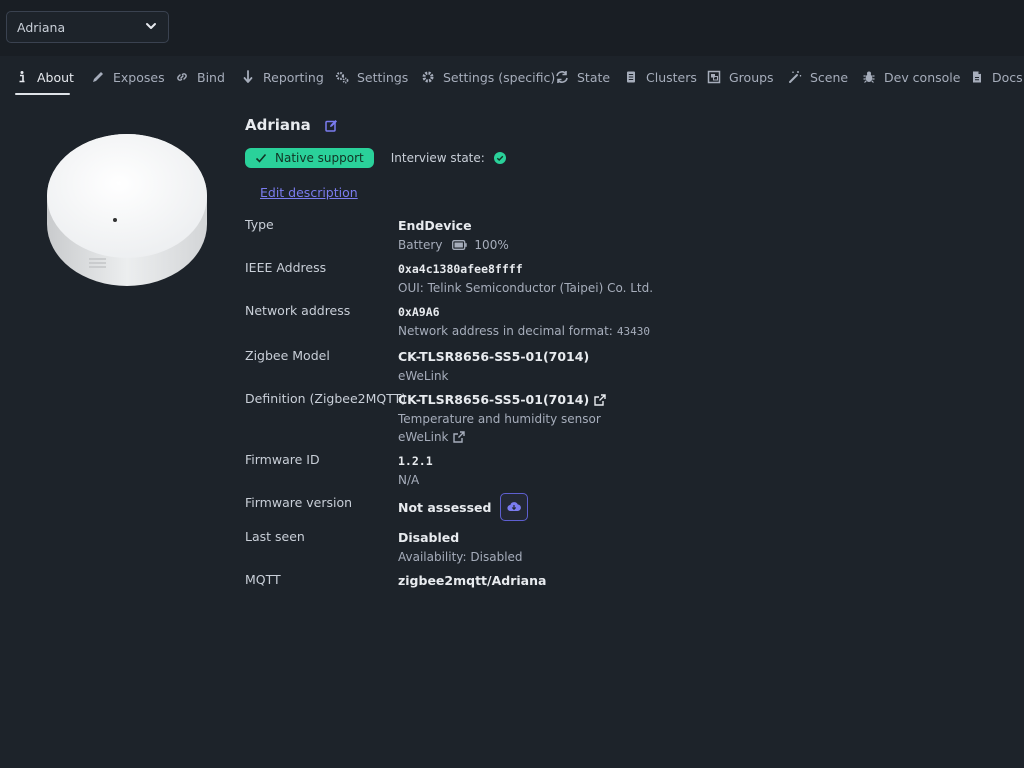  What do you see at coordinates (22, 77) in the screenshot?
I see `info-icon` at bounding box center [22, 77].